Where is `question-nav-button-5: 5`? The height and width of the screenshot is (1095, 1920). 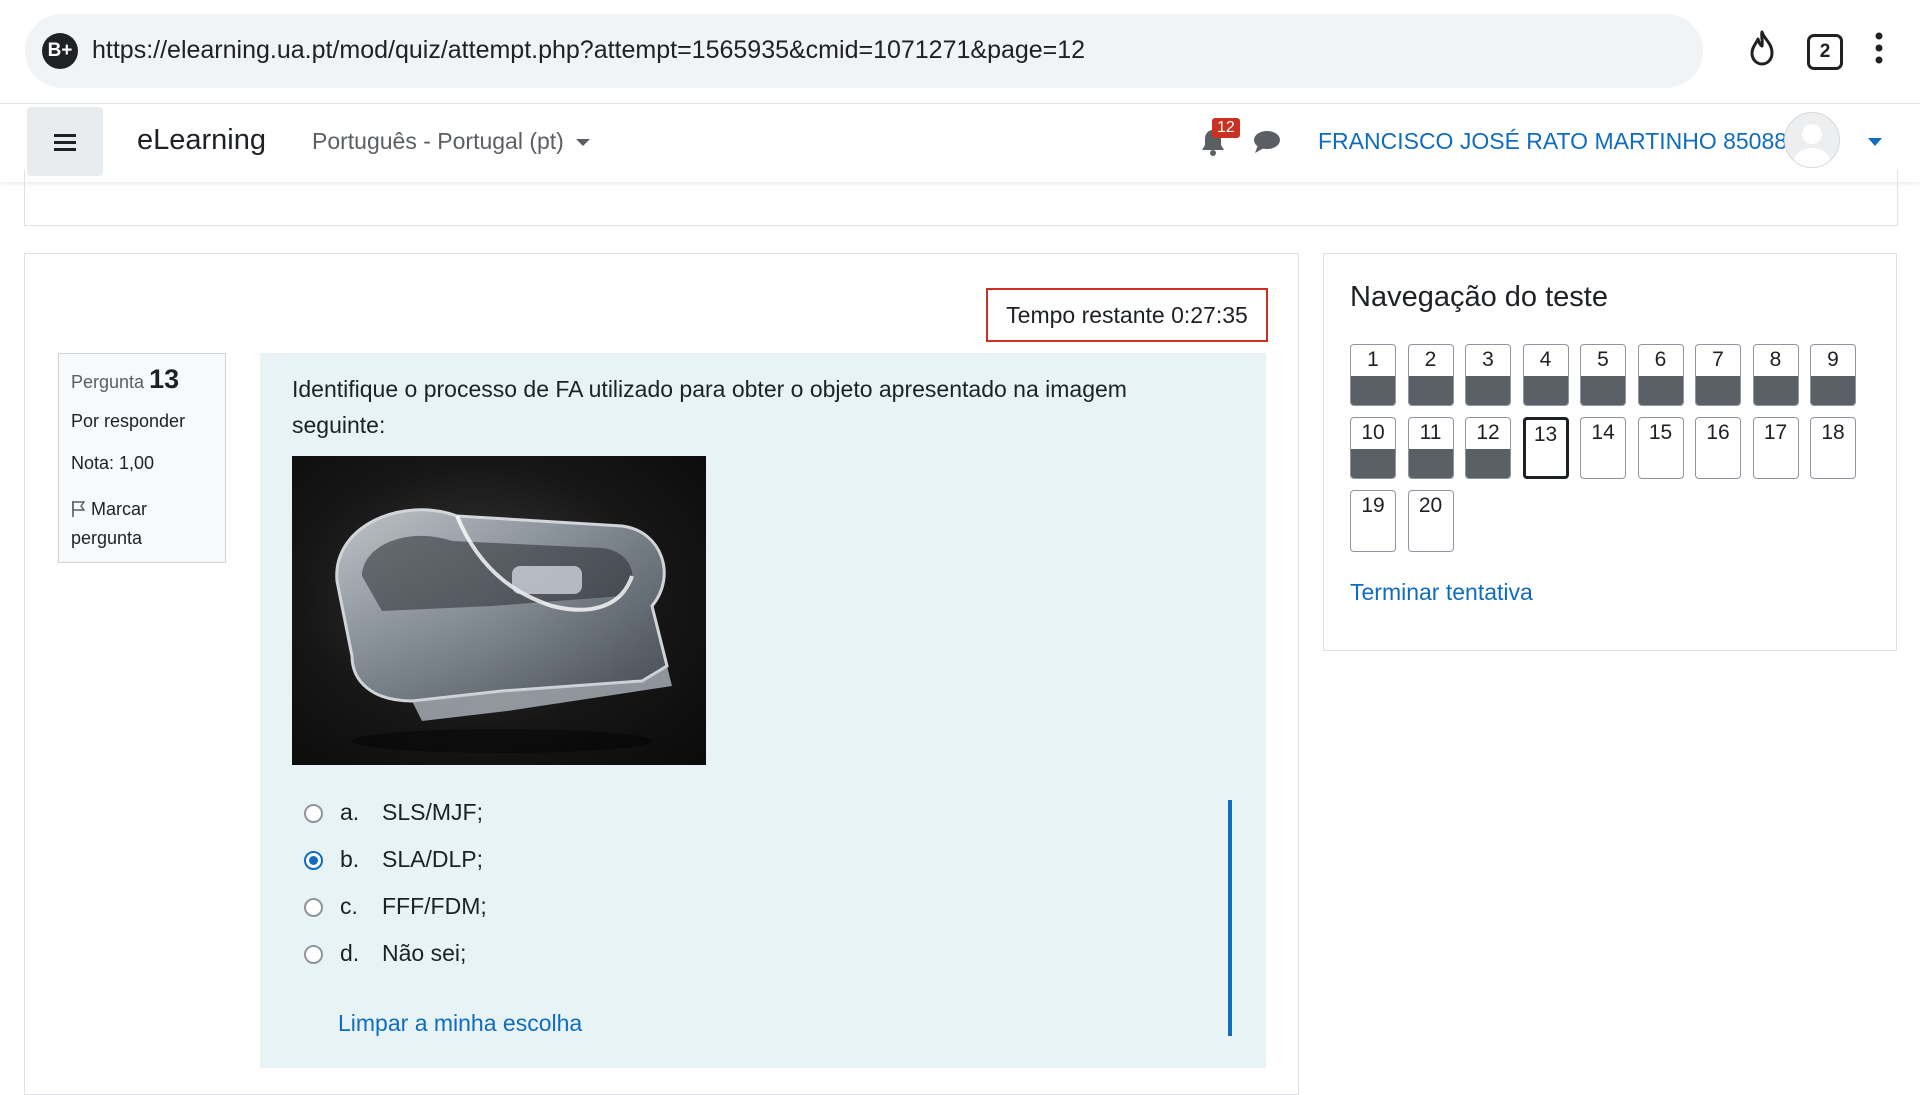
question-nav-button-5: 5 is located at coordinates (1603, 375).